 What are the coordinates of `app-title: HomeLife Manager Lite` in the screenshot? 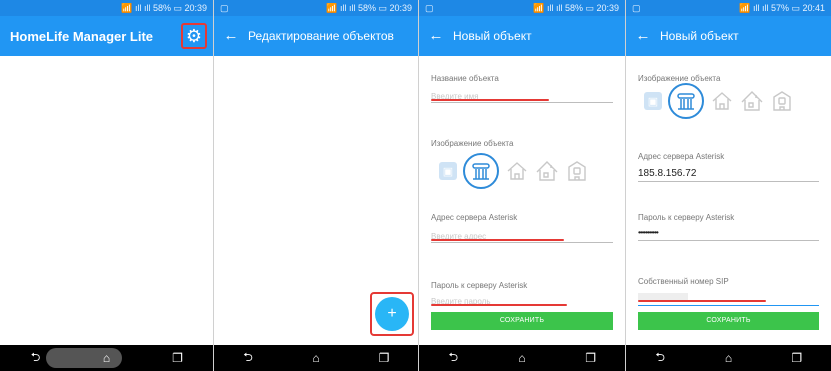 It's located at (82, 36).